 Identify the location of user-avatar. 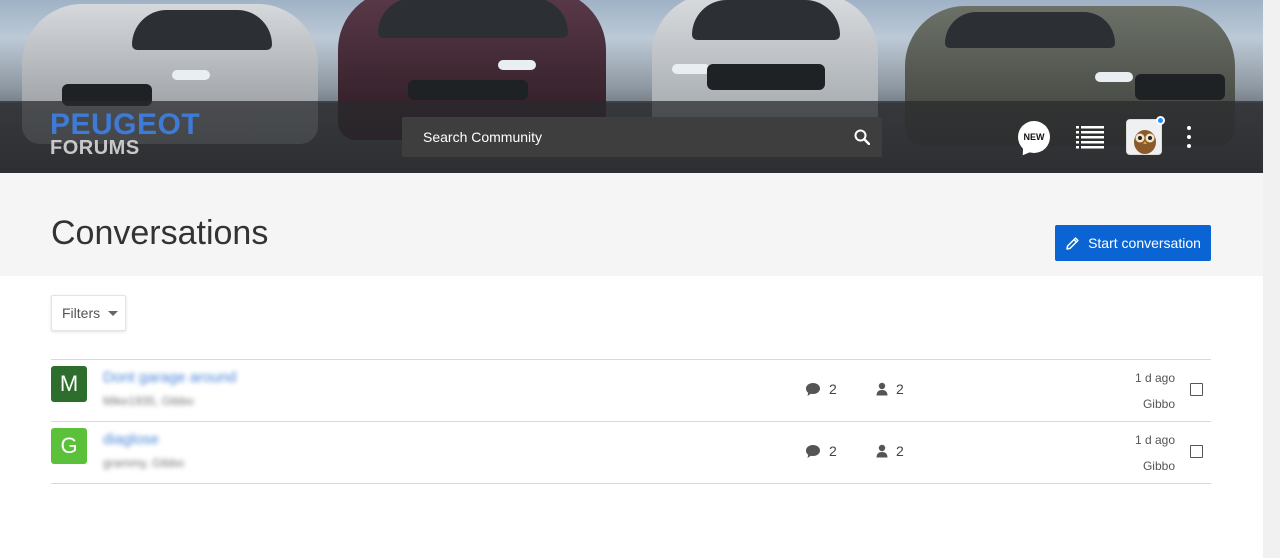
(1144, 137).